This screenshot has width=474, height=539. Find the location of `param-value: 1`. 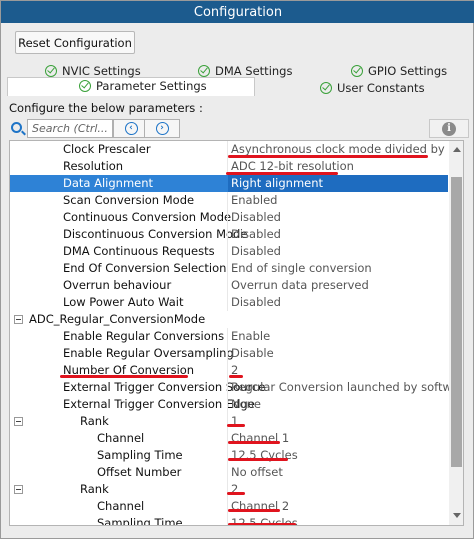

param-value: 1 is located at coordinates (234, 421).